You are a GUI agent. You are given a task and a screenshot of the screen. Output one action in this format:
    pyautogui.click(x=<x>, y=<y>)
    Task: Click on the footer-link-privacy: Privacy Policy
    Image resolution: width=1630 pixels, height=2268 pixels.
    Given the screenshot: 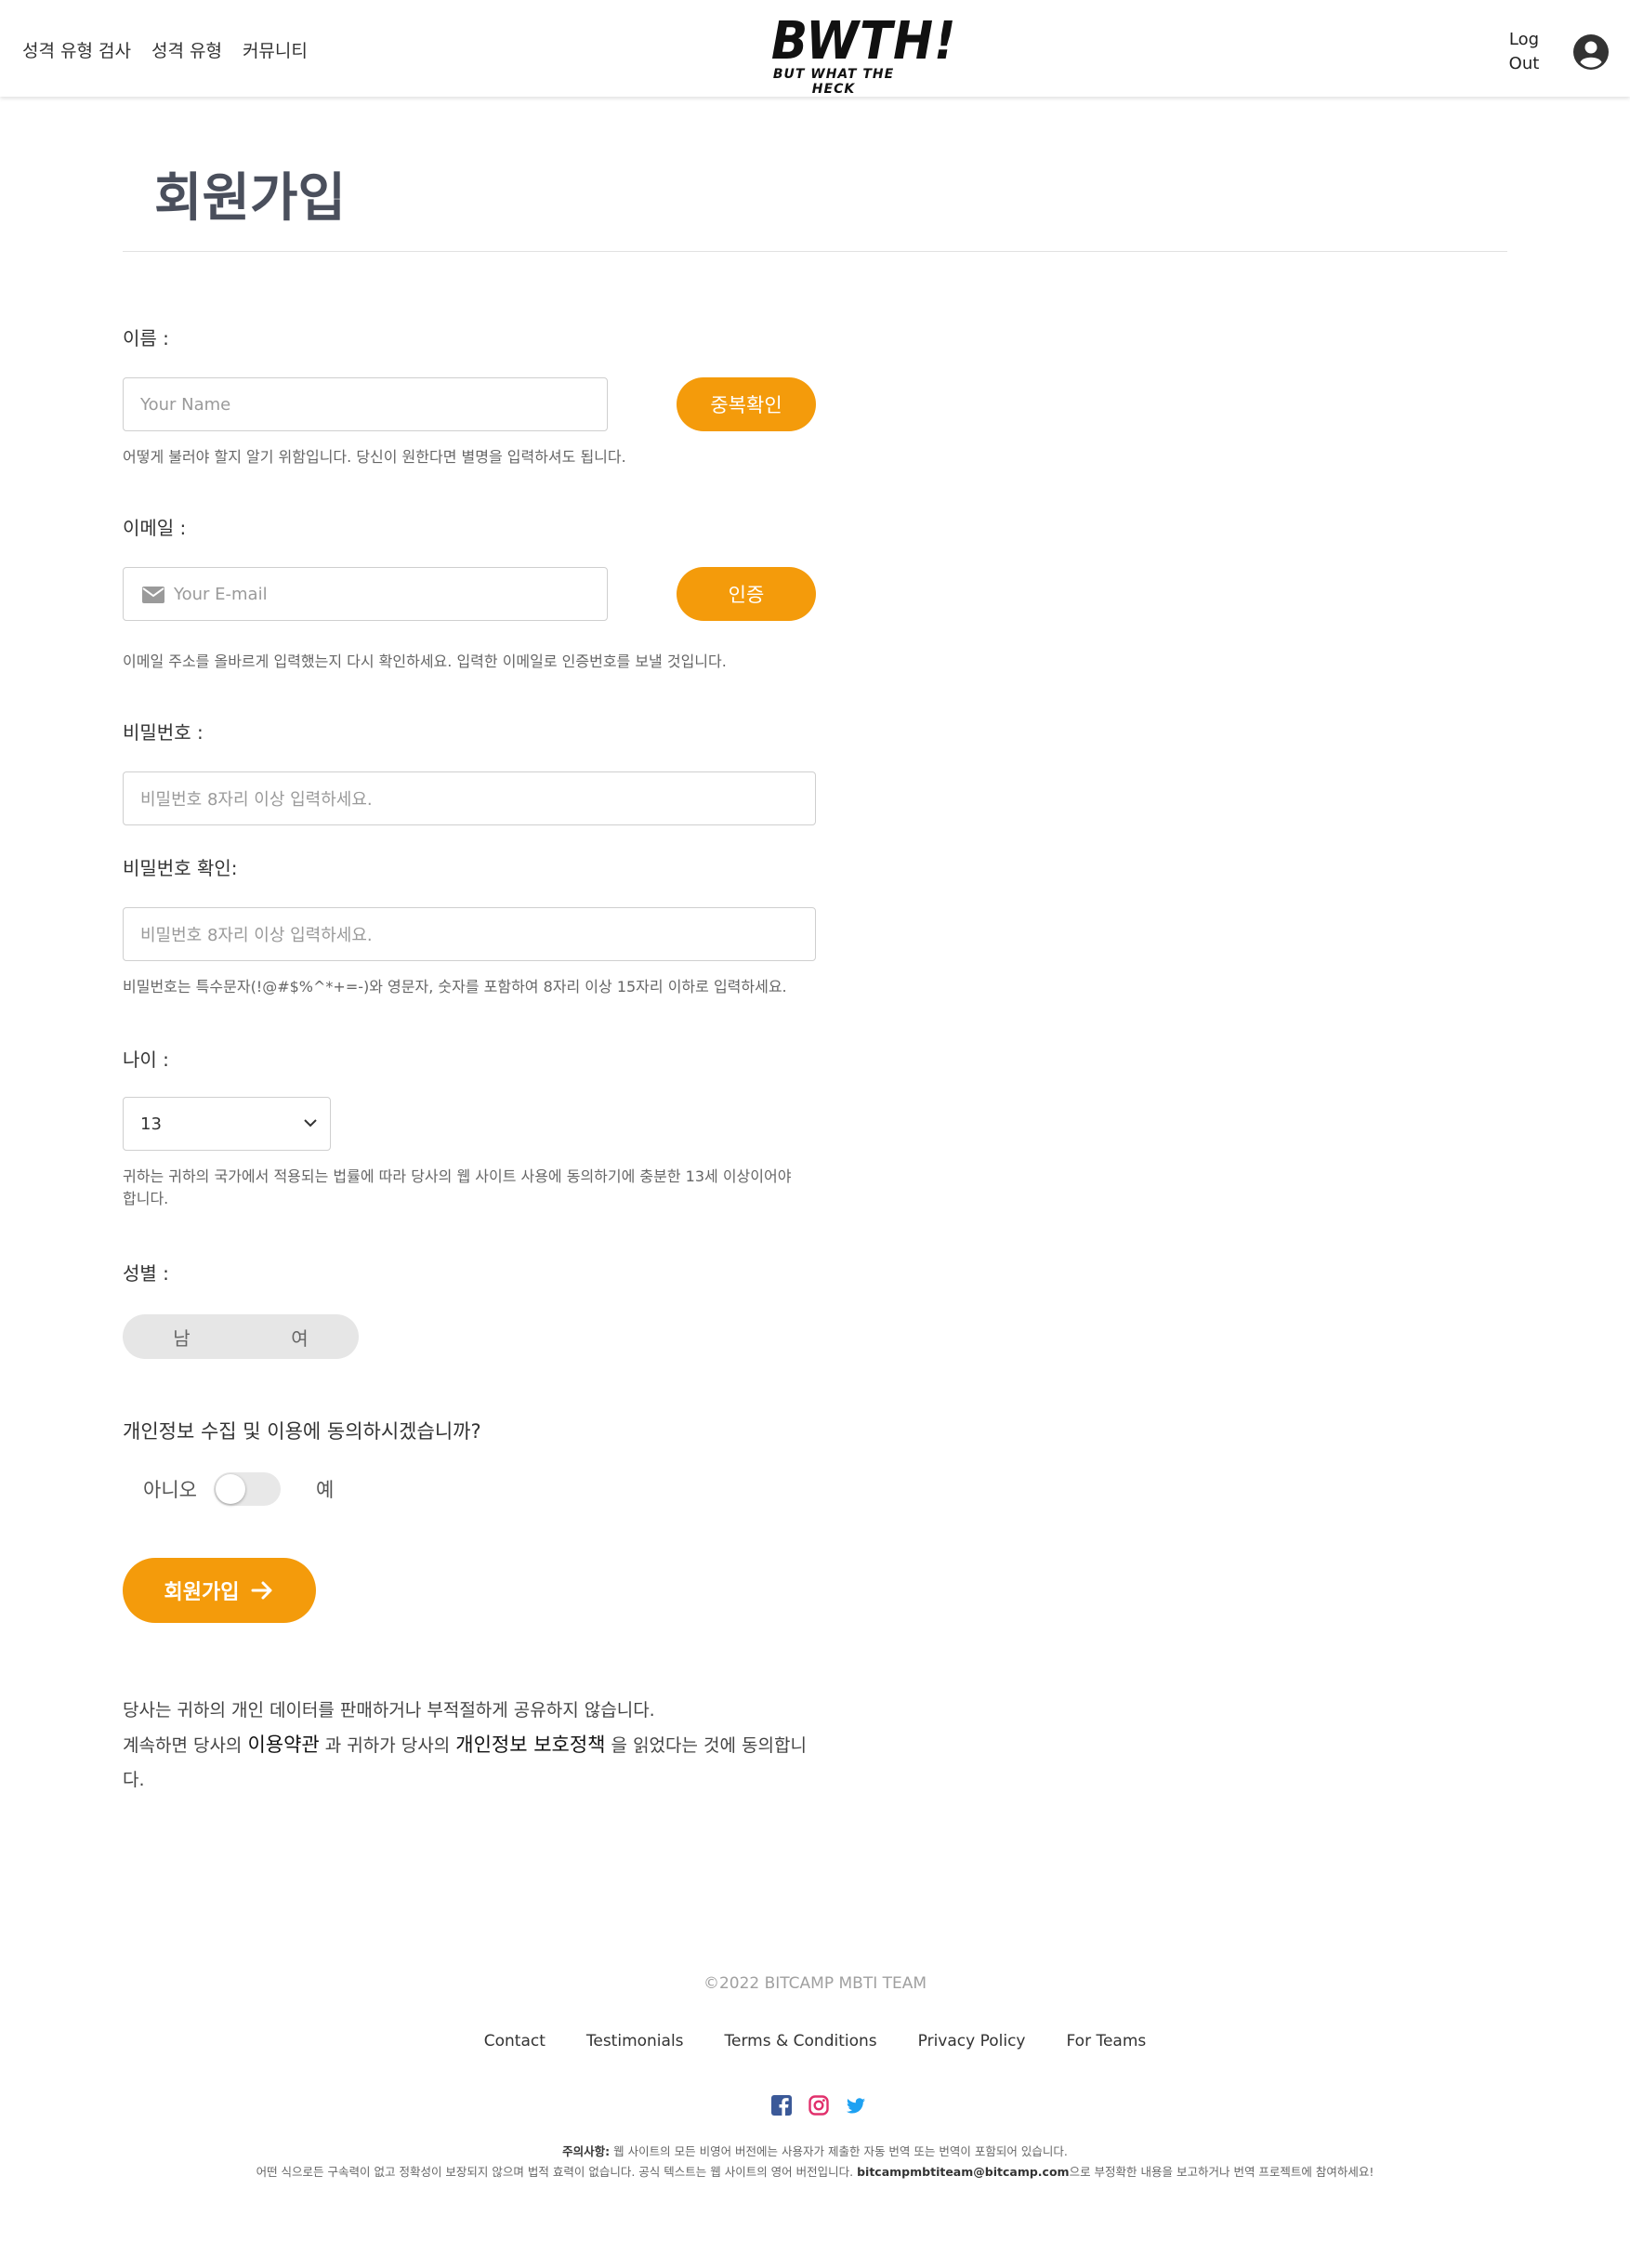 What is the action you would take?
    pyautogui.click(x=972, y=2041)
    